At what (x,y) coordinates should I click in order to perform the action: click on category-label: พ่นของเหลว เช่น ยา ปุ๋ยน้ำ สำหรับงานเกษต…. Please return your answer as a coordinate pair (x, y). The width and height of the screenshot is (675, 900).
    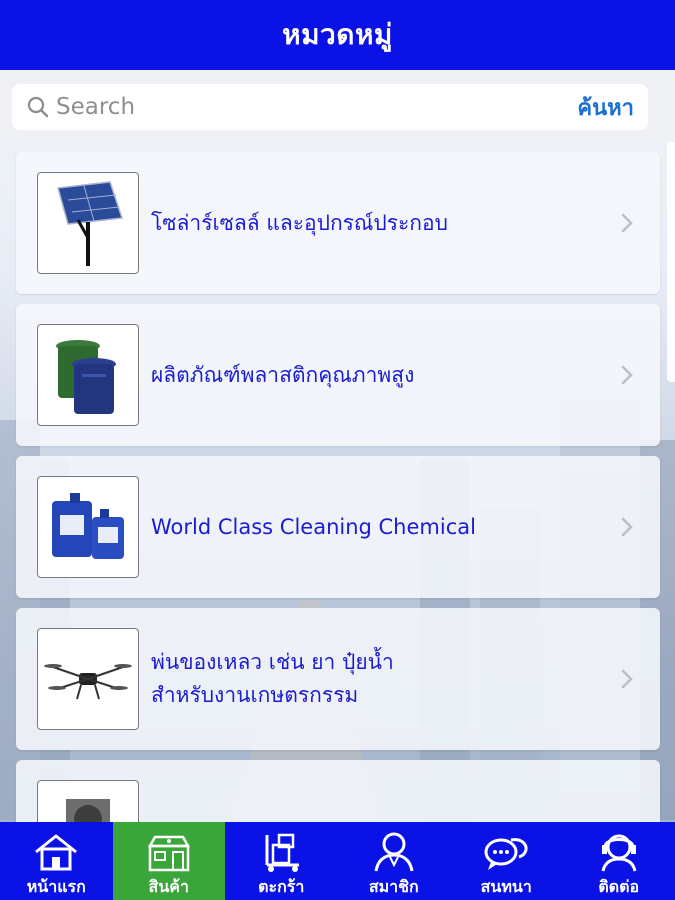
    Looking at the image, I should click on (381, 679).